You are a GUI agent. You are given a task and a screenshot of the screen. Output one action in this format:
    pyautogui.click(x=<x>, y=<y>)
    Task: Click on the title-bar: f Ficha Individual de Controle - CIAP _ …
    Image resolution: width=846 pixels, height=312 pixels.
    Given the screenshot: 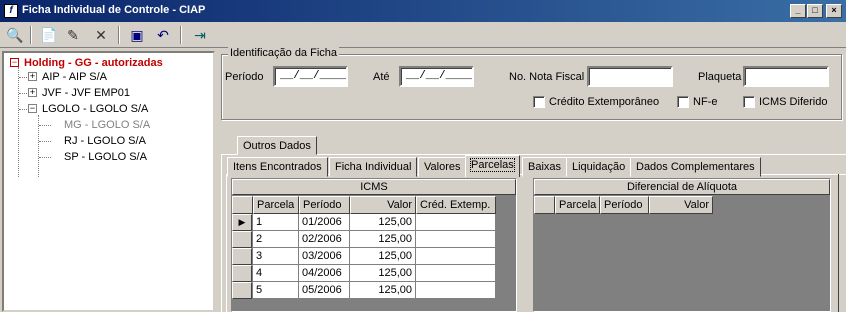 What is the action you would take?
    pyautogui.click(x=423, y=11)
    